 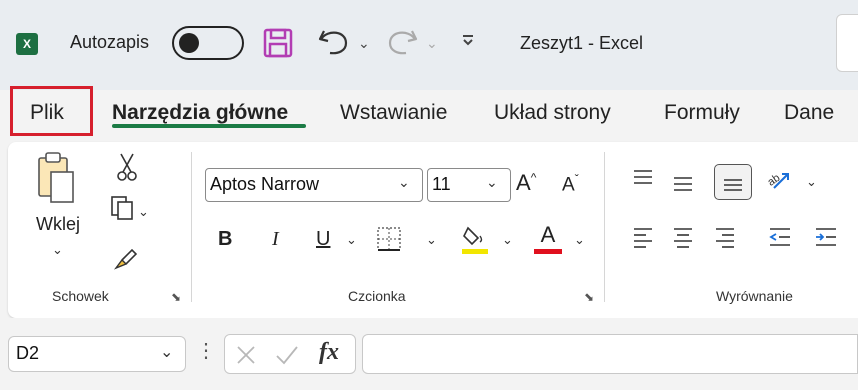 What do you see at coordinates (208, 43) in the screenshot?
I see `autosave-toggle` at bounding box center [208, 43].